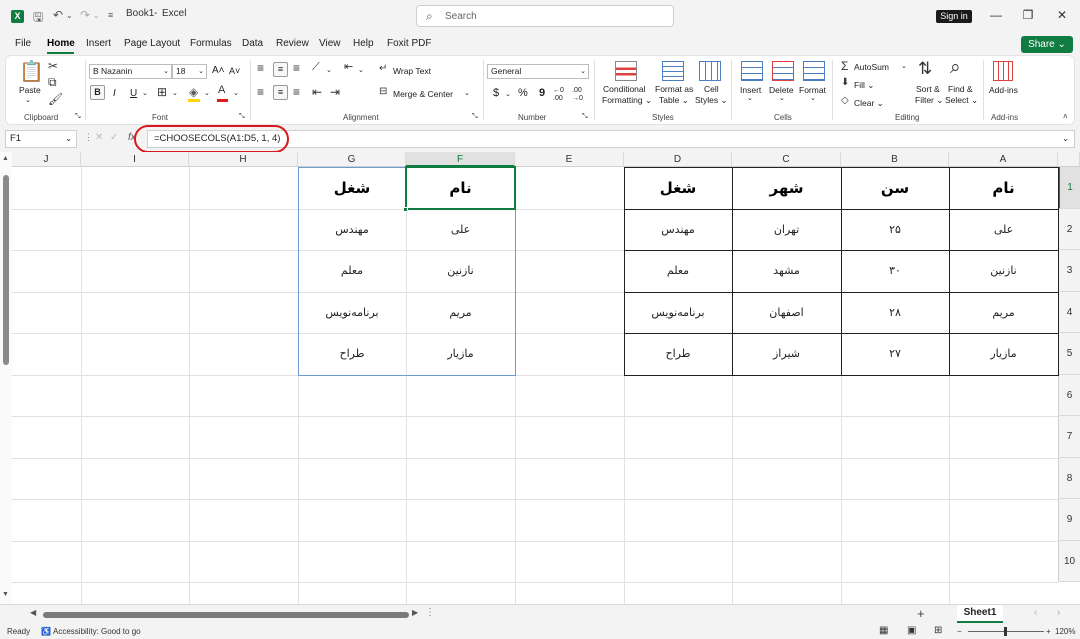 This screenshot has height=639, width=1080. Describe the element at coordinates (211, 43) in the screenshot. I see `tab-formulas: Formulas` at that location.